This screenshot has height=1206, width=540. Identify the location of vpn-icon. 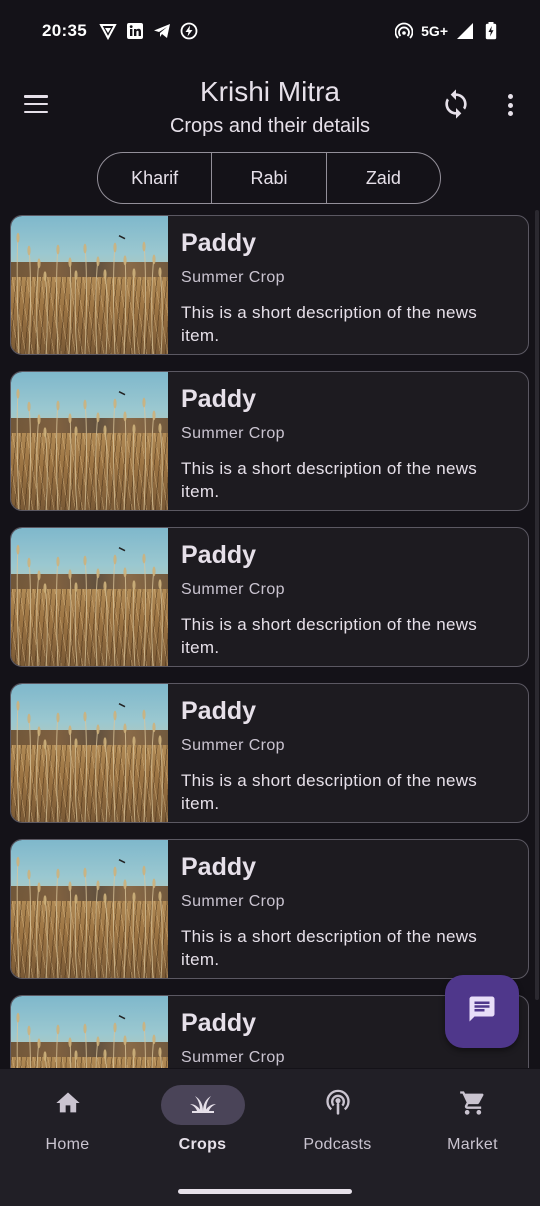
(108, 31).